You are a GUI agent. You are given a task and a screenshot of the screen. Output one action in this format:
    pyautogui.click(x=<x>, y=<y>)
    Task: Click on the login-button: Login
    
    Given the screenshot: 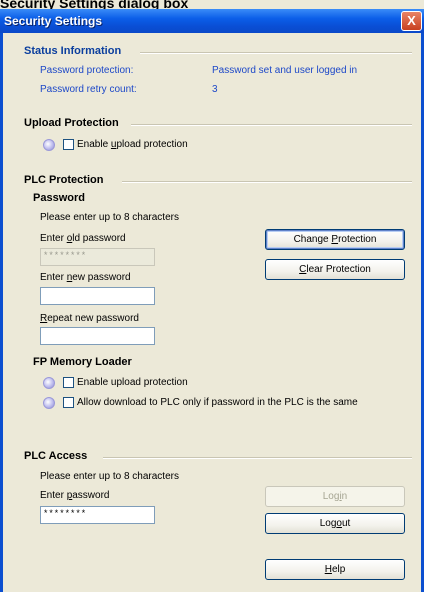 What is the action you would take?
    pyautogui.click(x=335, y=496)
    